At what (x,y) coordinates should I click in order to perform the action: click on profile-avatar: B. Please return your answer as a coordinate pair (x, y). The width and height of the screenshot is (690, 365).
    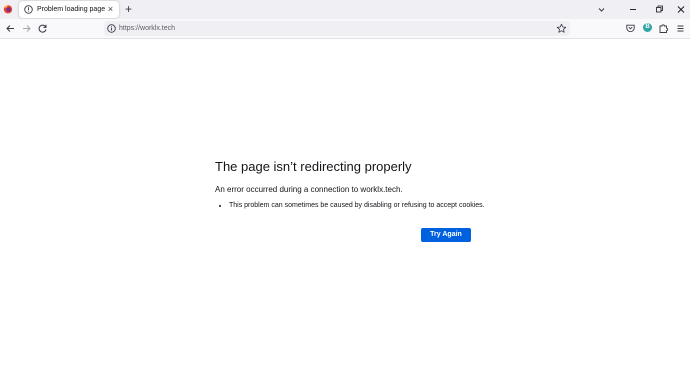
    Looking at the image, I should click on (647, 27).